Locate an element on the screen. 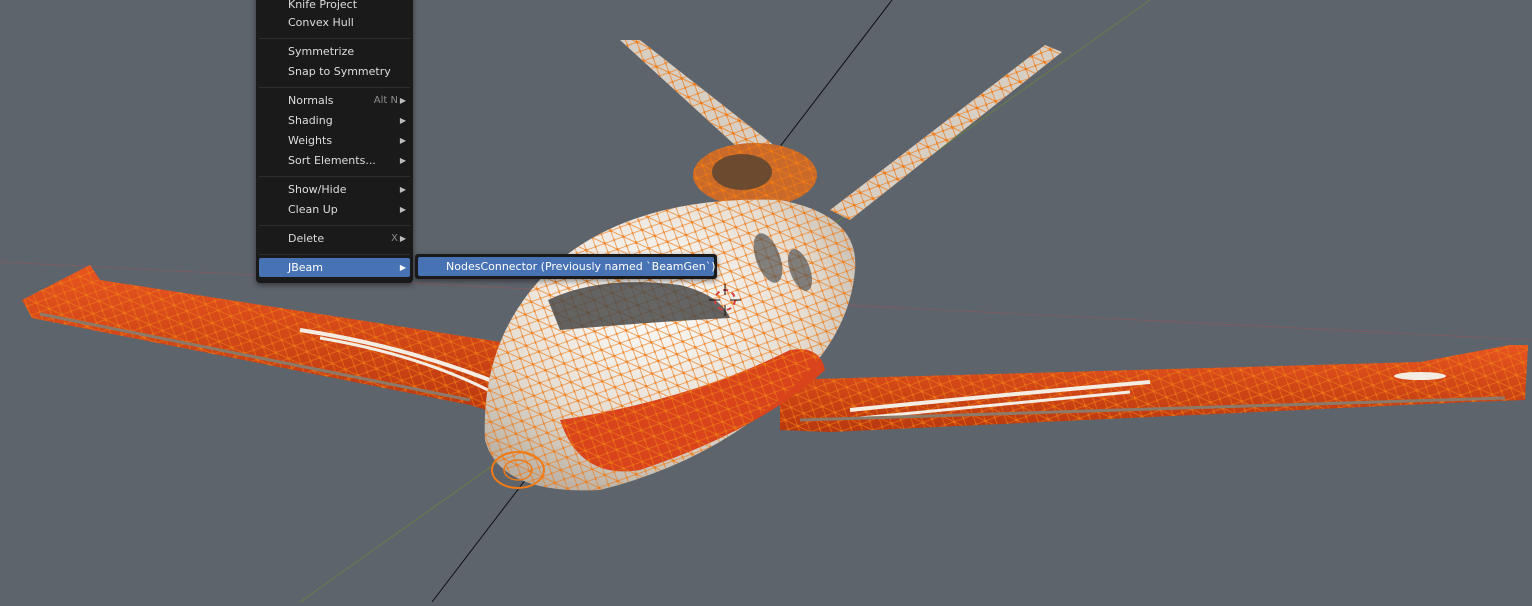  menu-item-symmetrize: Symmetrize is located at coordinates (334, 51).